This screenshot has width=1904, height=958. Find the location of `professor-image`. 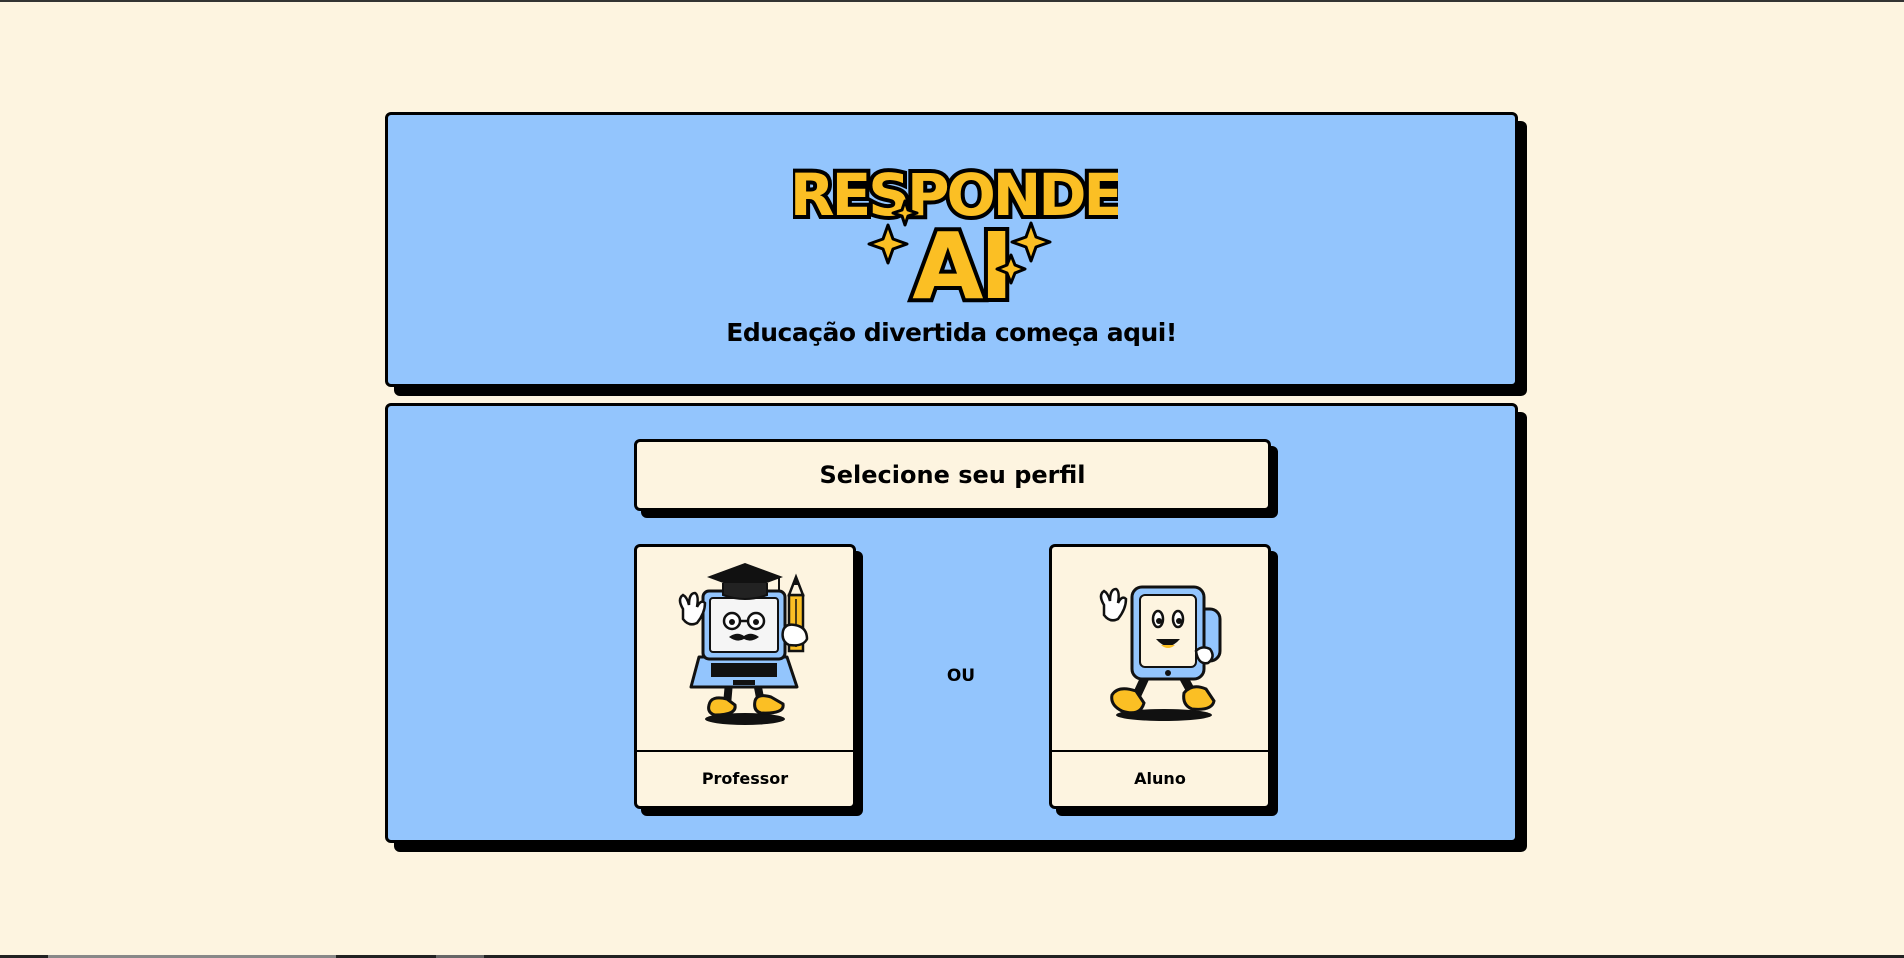

professor-image is located at coordinates (745, 649).